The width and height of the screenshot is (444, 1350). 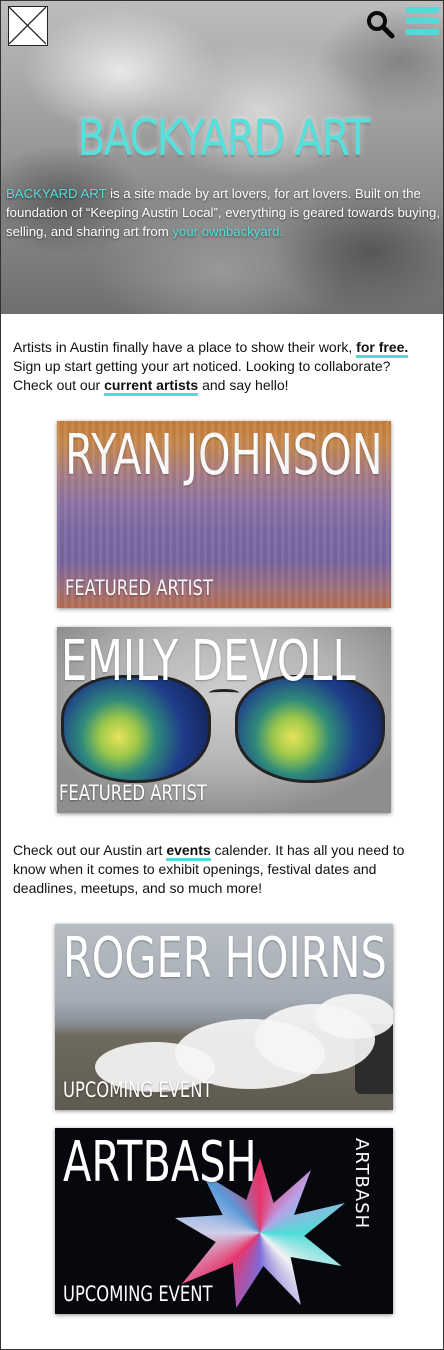 I want to click on event-card-roger-hoirns: ROGER HOIRNS UPCOMING EVENT, so click(x=224, y=1017).